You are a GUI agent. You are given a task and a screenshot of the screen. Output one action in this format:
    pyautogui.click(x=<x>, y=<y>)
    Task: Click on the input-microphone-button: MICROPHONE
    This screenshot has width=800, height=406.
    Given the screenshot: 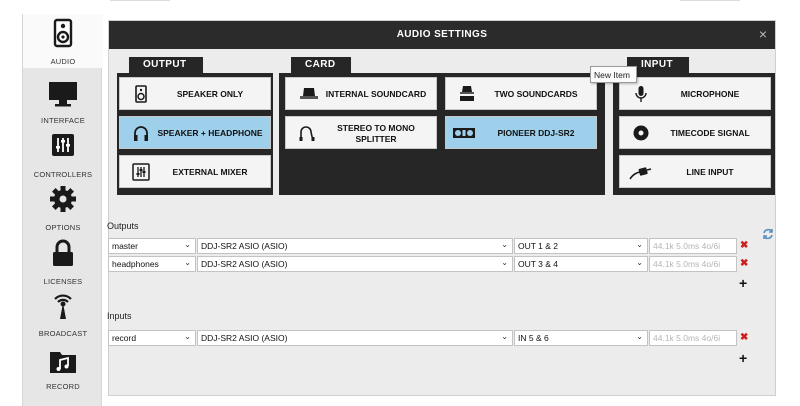 What is the action you would take?
    pyautogui.click(x=695, y=93)
    